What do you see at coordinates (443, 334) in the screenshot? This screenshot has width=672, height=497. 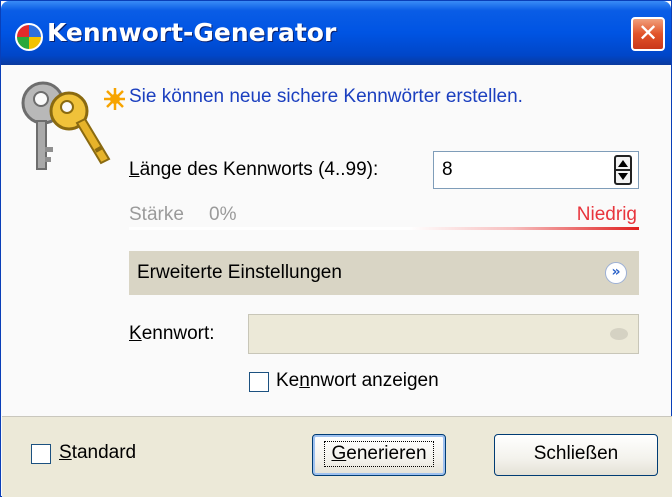 I see `password-field` at bounding box center [443, 334].